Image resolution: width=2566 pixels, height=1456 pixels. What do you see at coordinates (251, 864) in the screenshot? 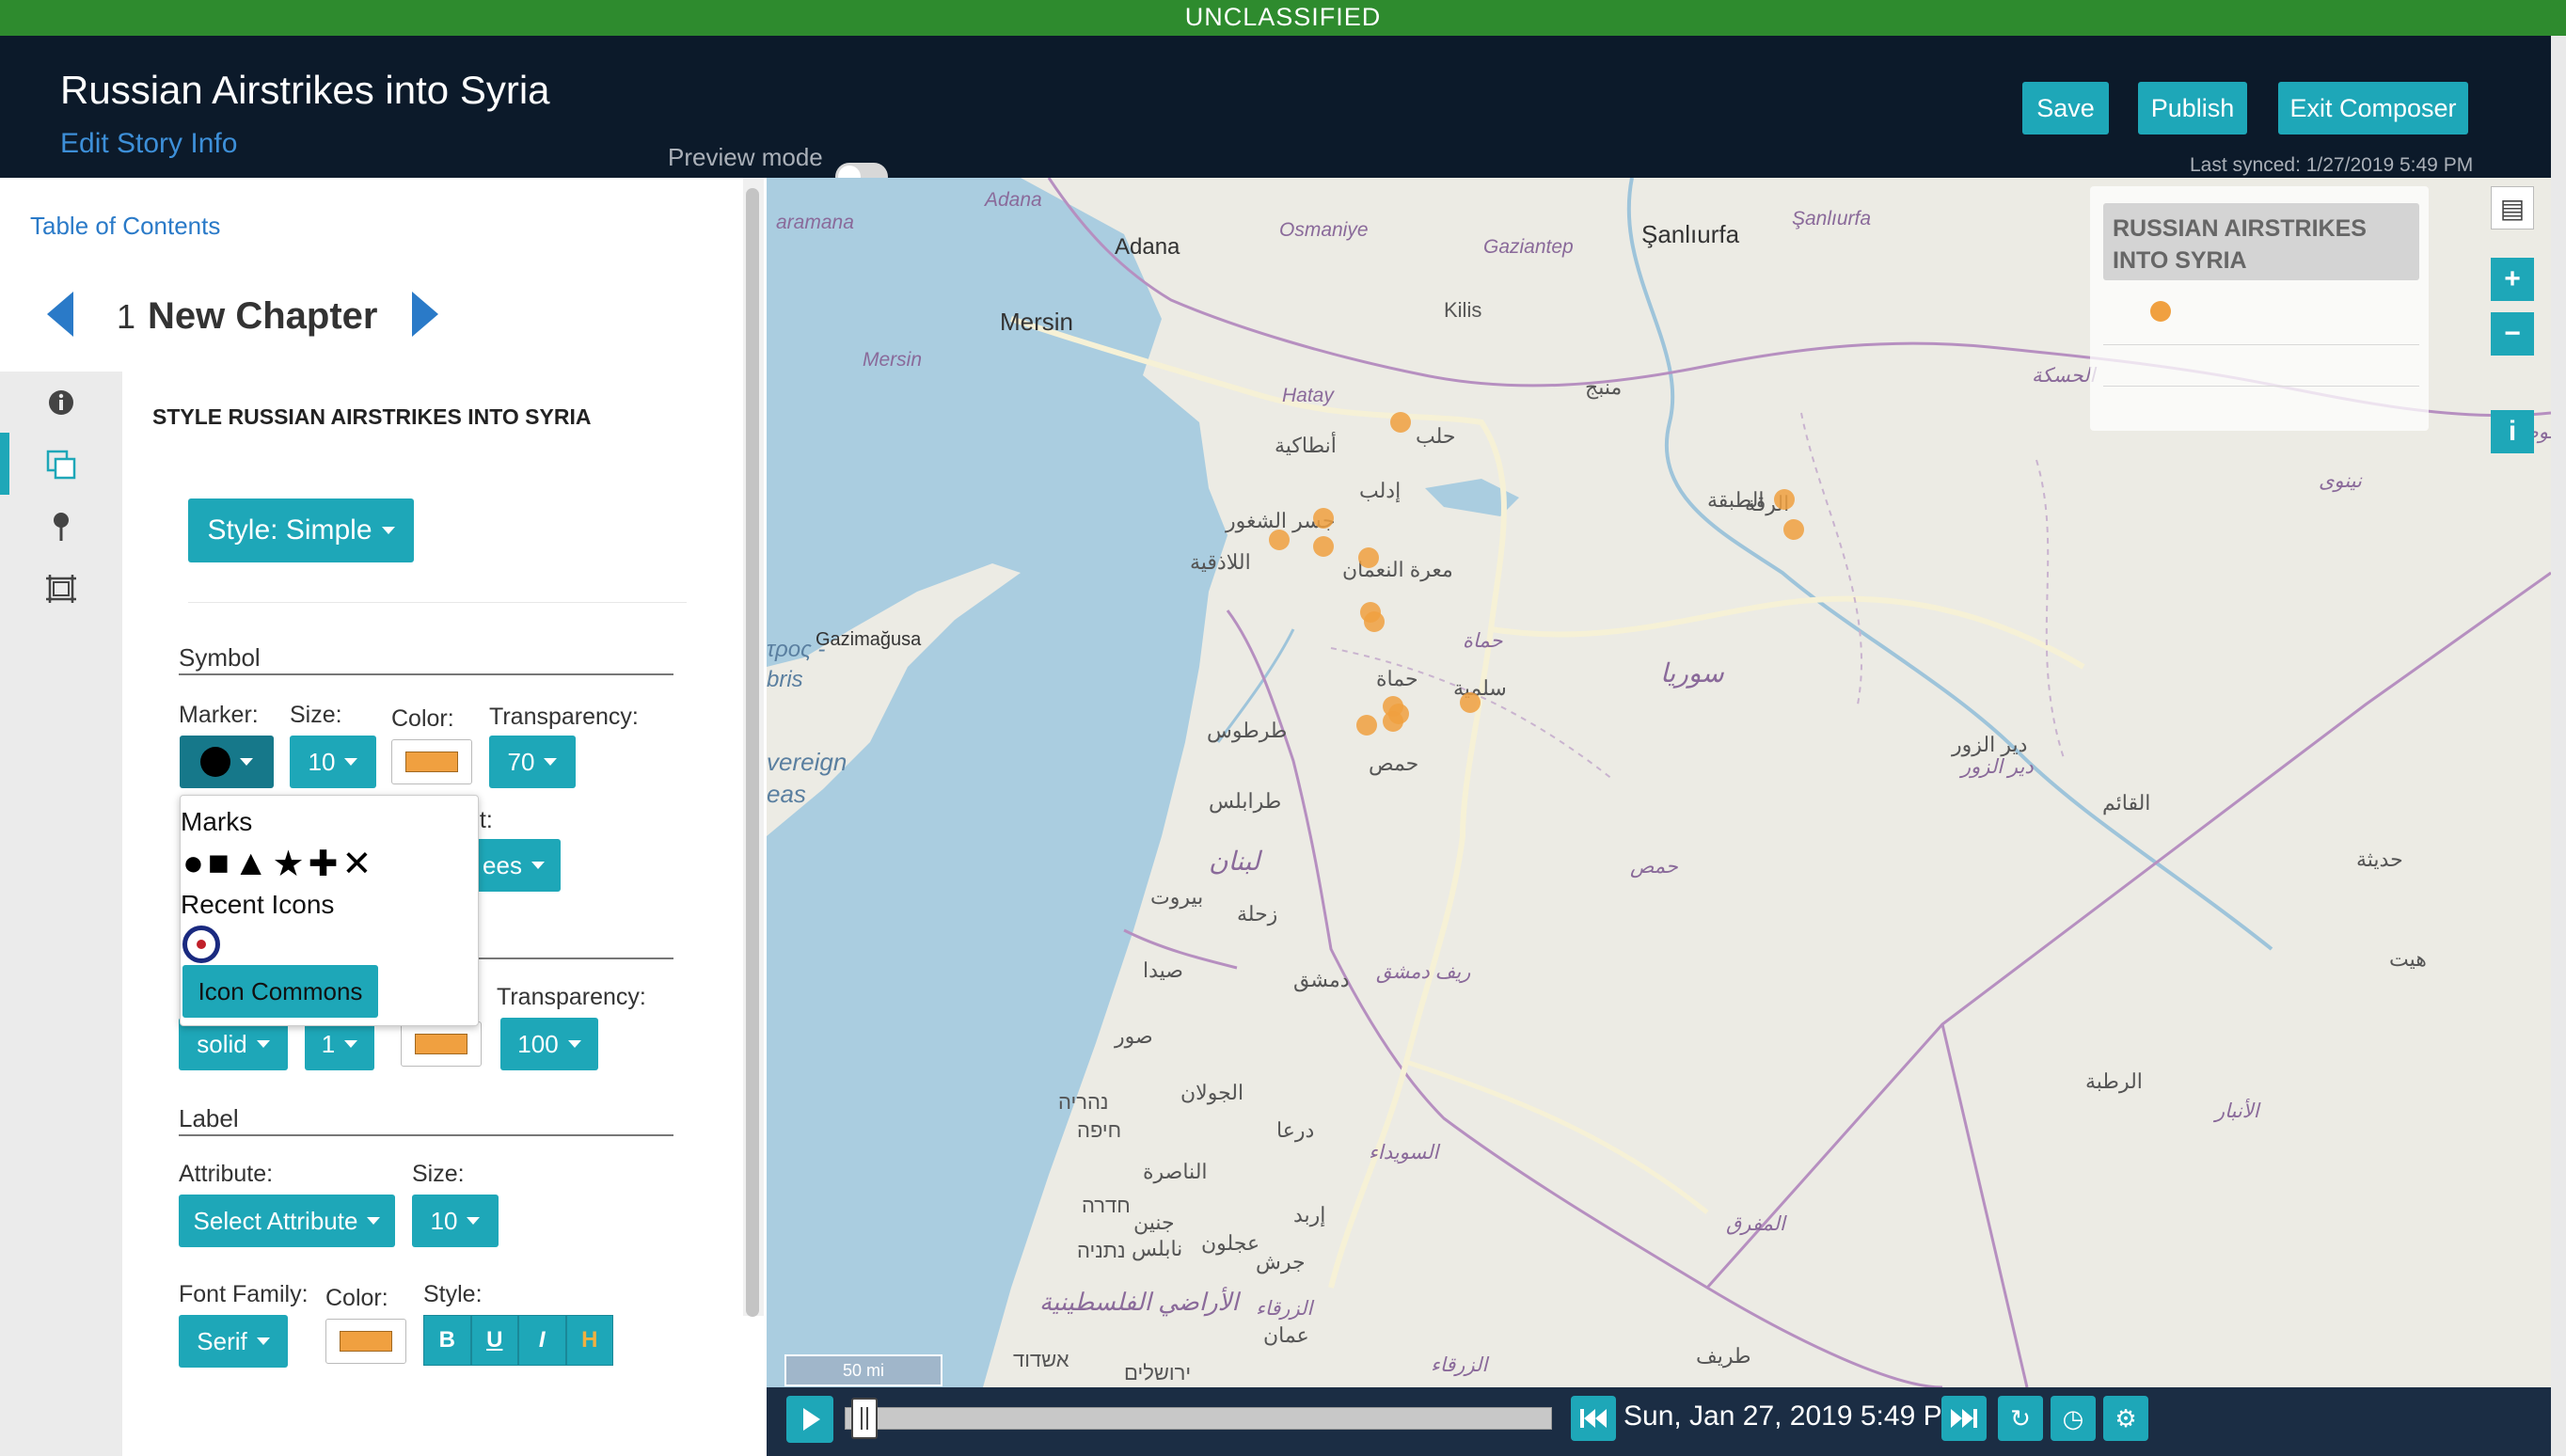
I see `triangle-mark-icon: ▲` at bounding box center [251, 864].